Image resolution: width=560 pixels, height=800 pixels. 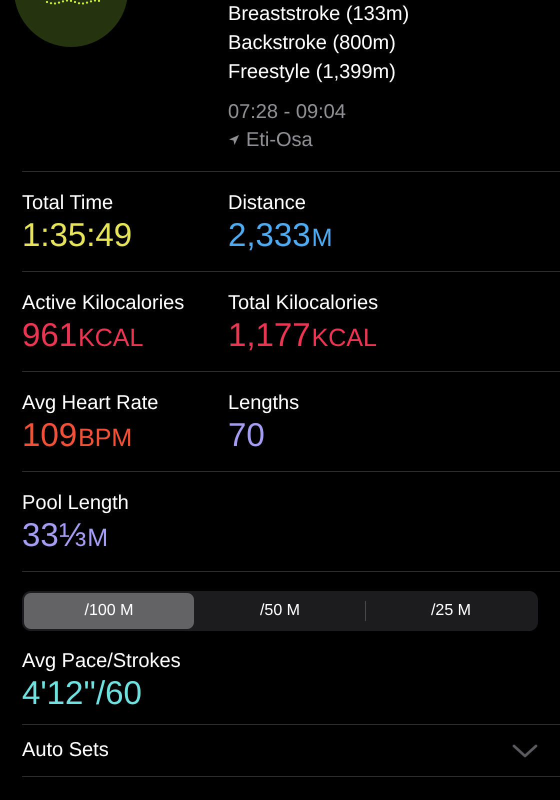 What do you see at coordinates (312, 72) in the screenshot?
I see `stroke-distance: Freestyle (1,399m)` at bounding box center [312, 72].